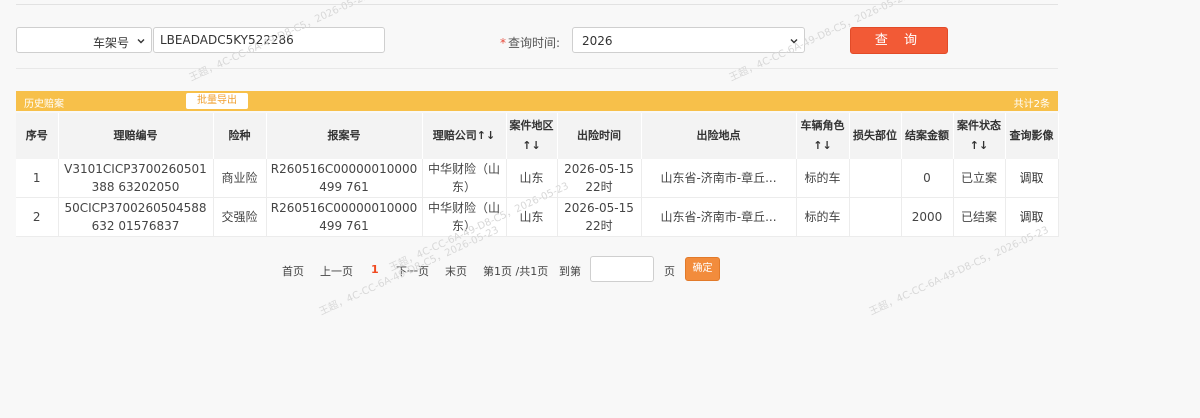  What do you see at coordinates (899, 40) in the screenshot?
I see `query-button: 查 询` at bounding box center [899, 40].